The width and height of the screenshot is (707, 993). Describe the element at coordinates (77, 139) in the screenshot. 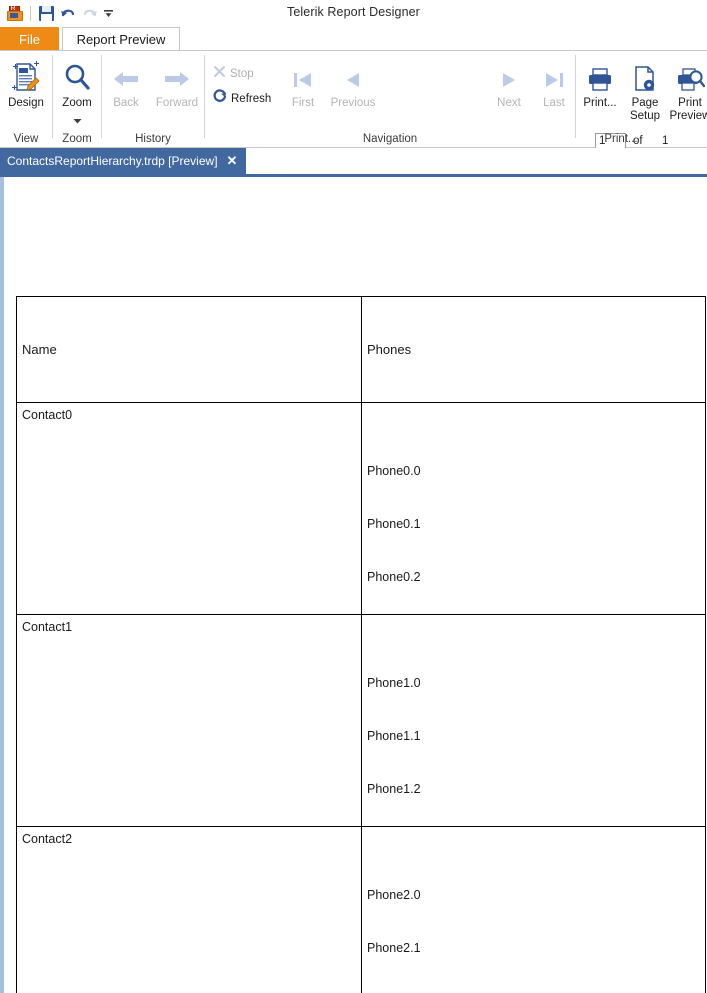

I see `ribbon-group-zoom-label: Zoom` at that location.